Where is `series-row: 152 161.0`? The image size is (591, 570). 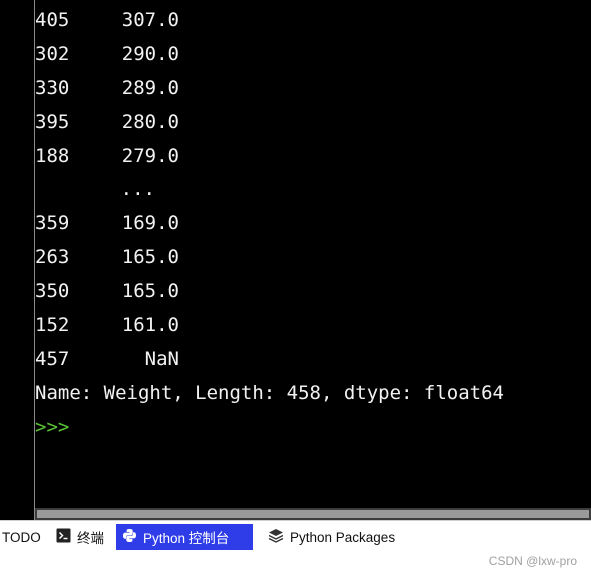
series-row: 152 161.0 is located at coordinates (269, 326).